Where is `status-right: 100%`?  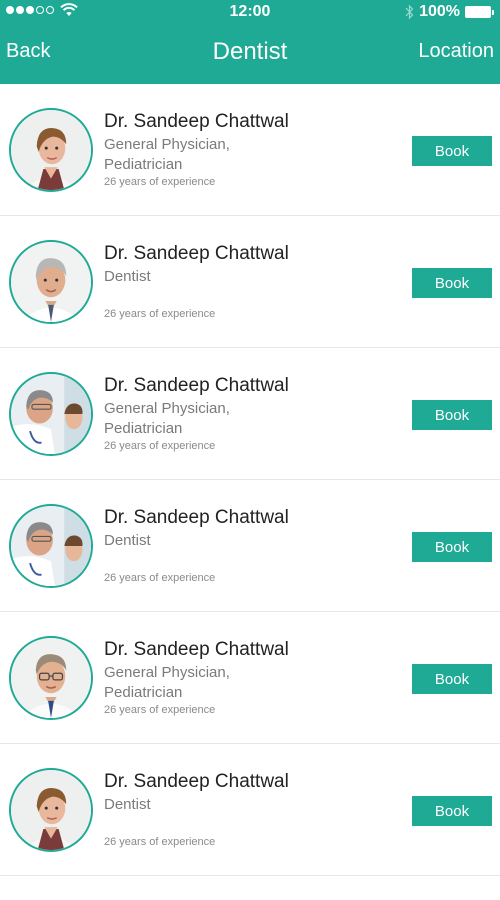 status-right: 100% is located at coordinates (449, 12).